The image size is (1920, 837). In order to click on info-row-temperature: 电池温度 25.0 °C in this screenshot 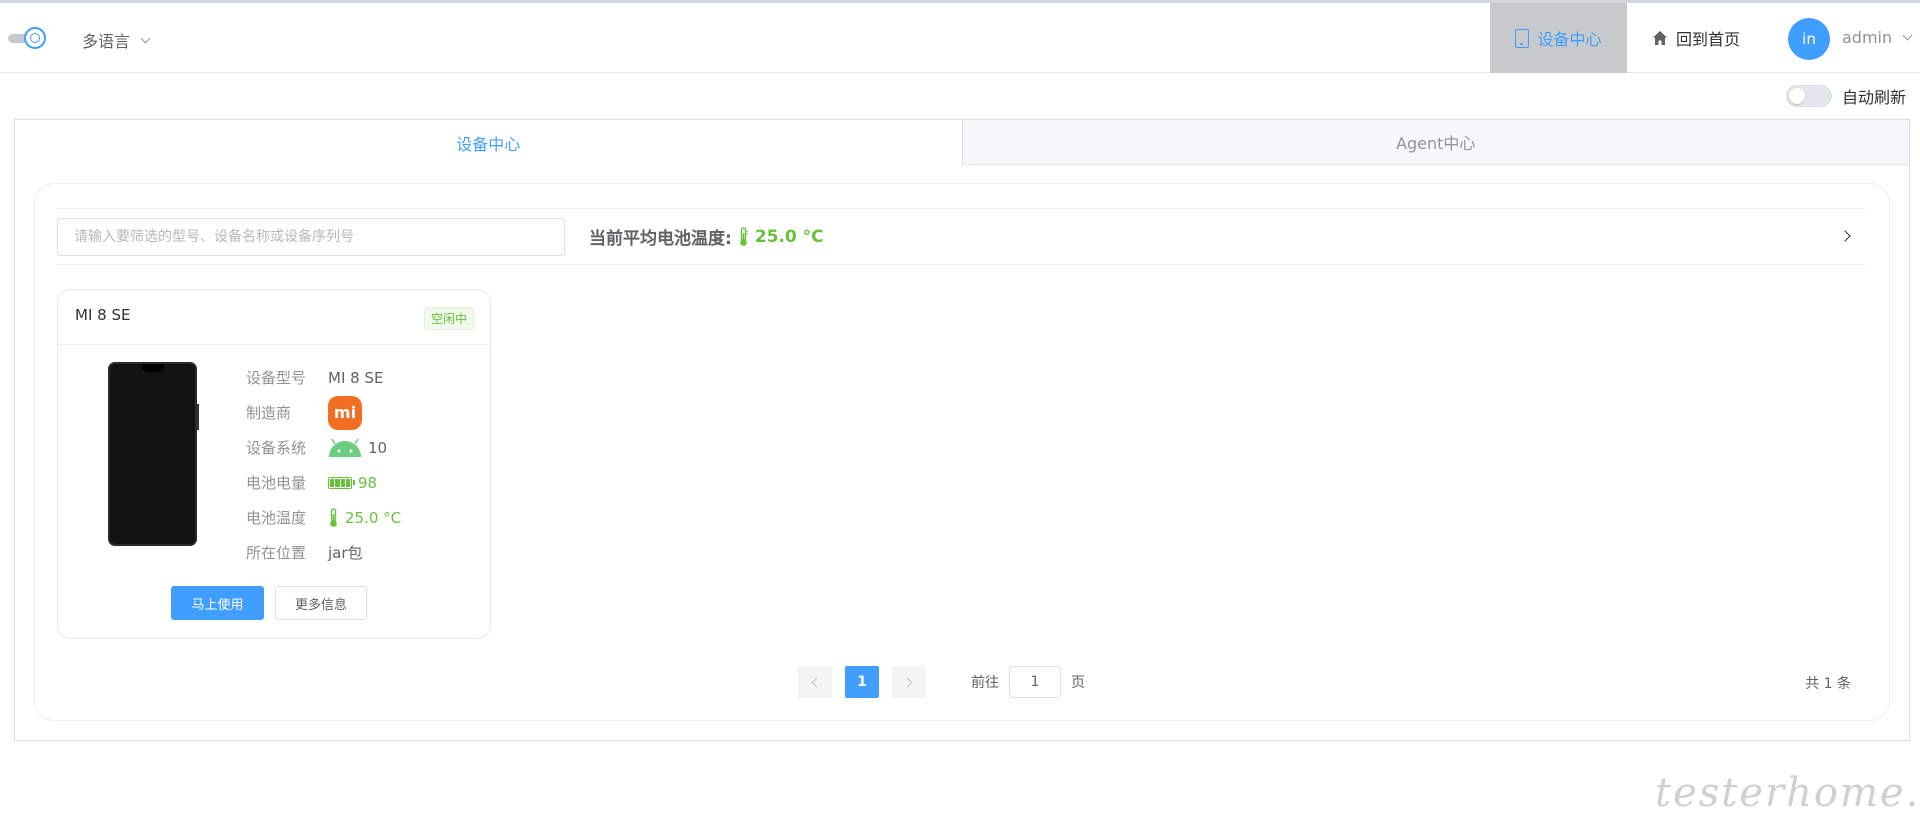, I will do `click(323, 517)`.